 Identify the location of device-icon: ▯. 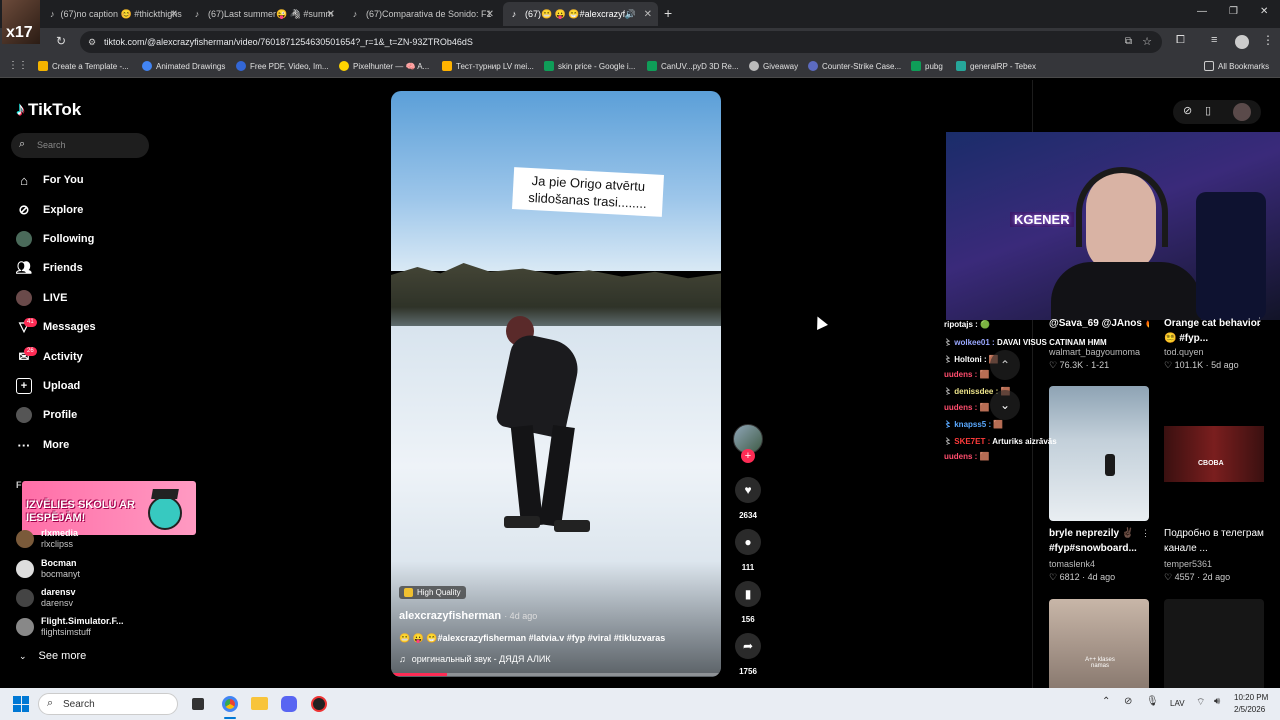
(1208, 110).